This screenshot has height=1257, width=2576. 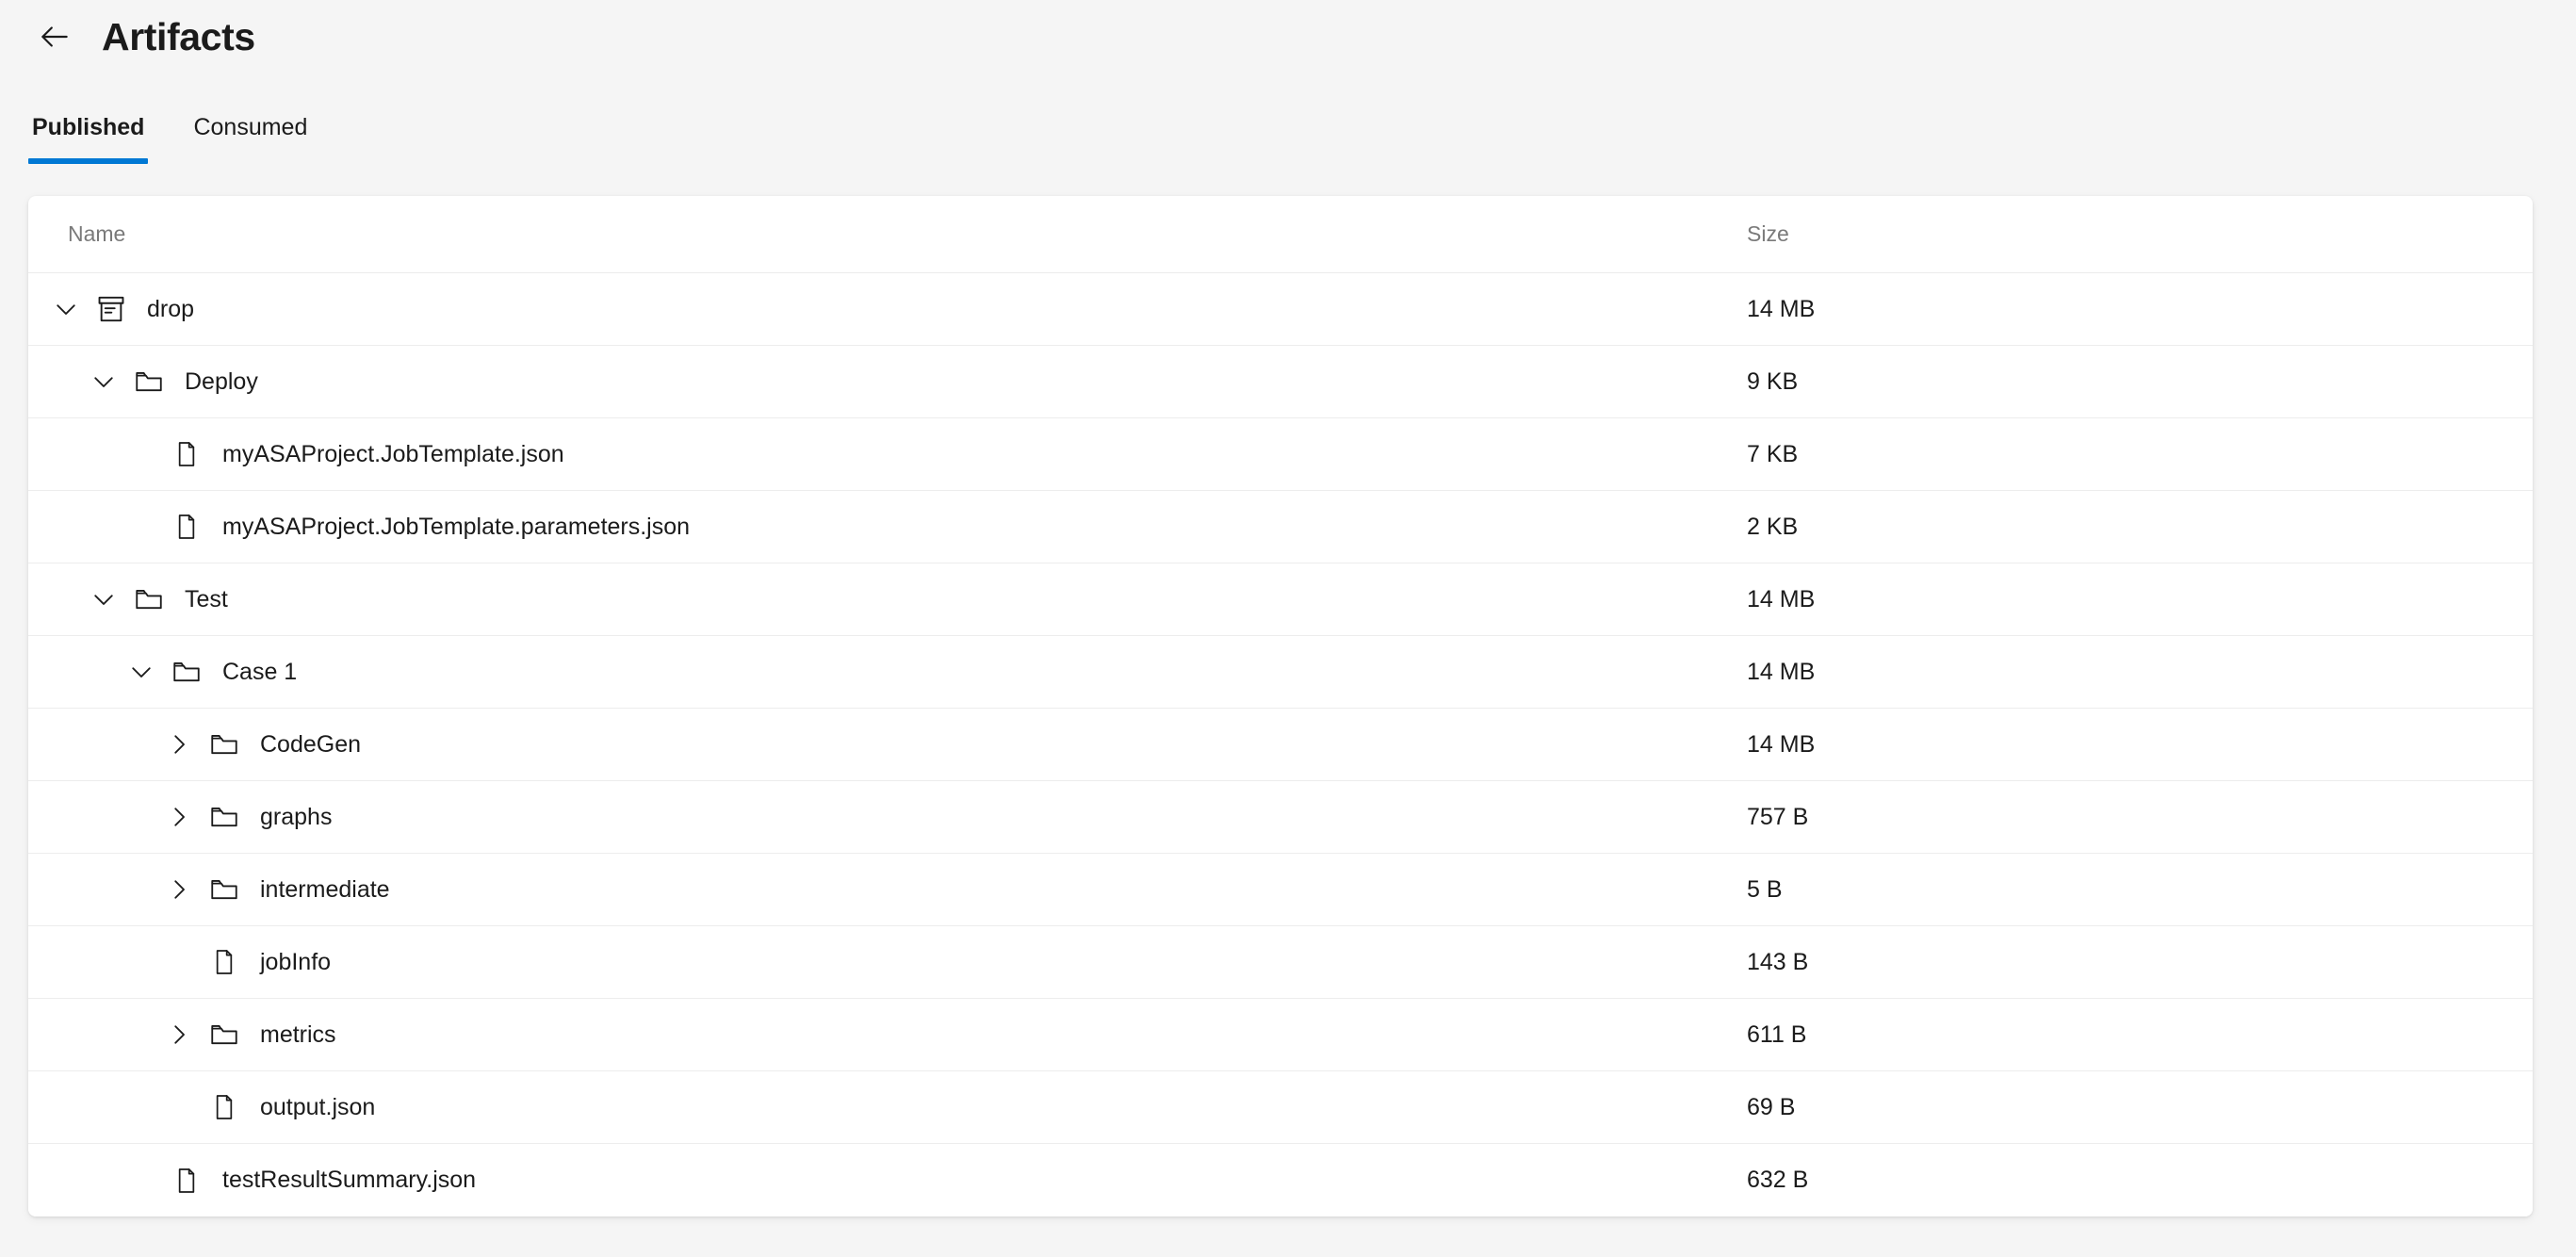 I want to click on table-row: drop 14 MB, so click(x=1280, y=309).